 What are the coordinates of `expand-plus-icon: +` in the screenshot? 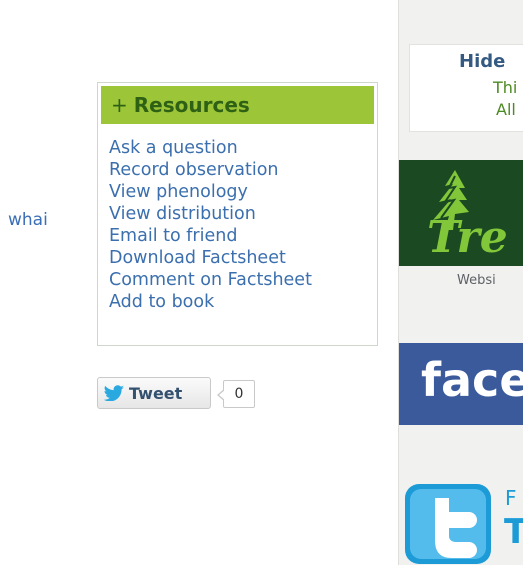 It's located at (119, 105).